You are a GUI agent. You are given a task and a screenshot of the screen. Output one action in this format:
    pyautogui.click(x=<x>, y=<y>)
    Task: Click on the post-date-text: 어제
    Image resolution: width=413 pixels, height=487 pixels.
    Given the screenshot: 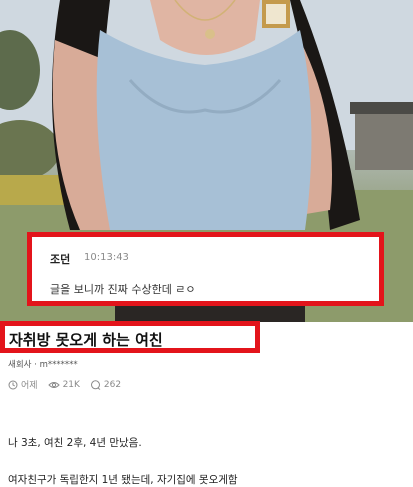 What is the action you would take?
    pyautogui.click(x=29, y=386)
    